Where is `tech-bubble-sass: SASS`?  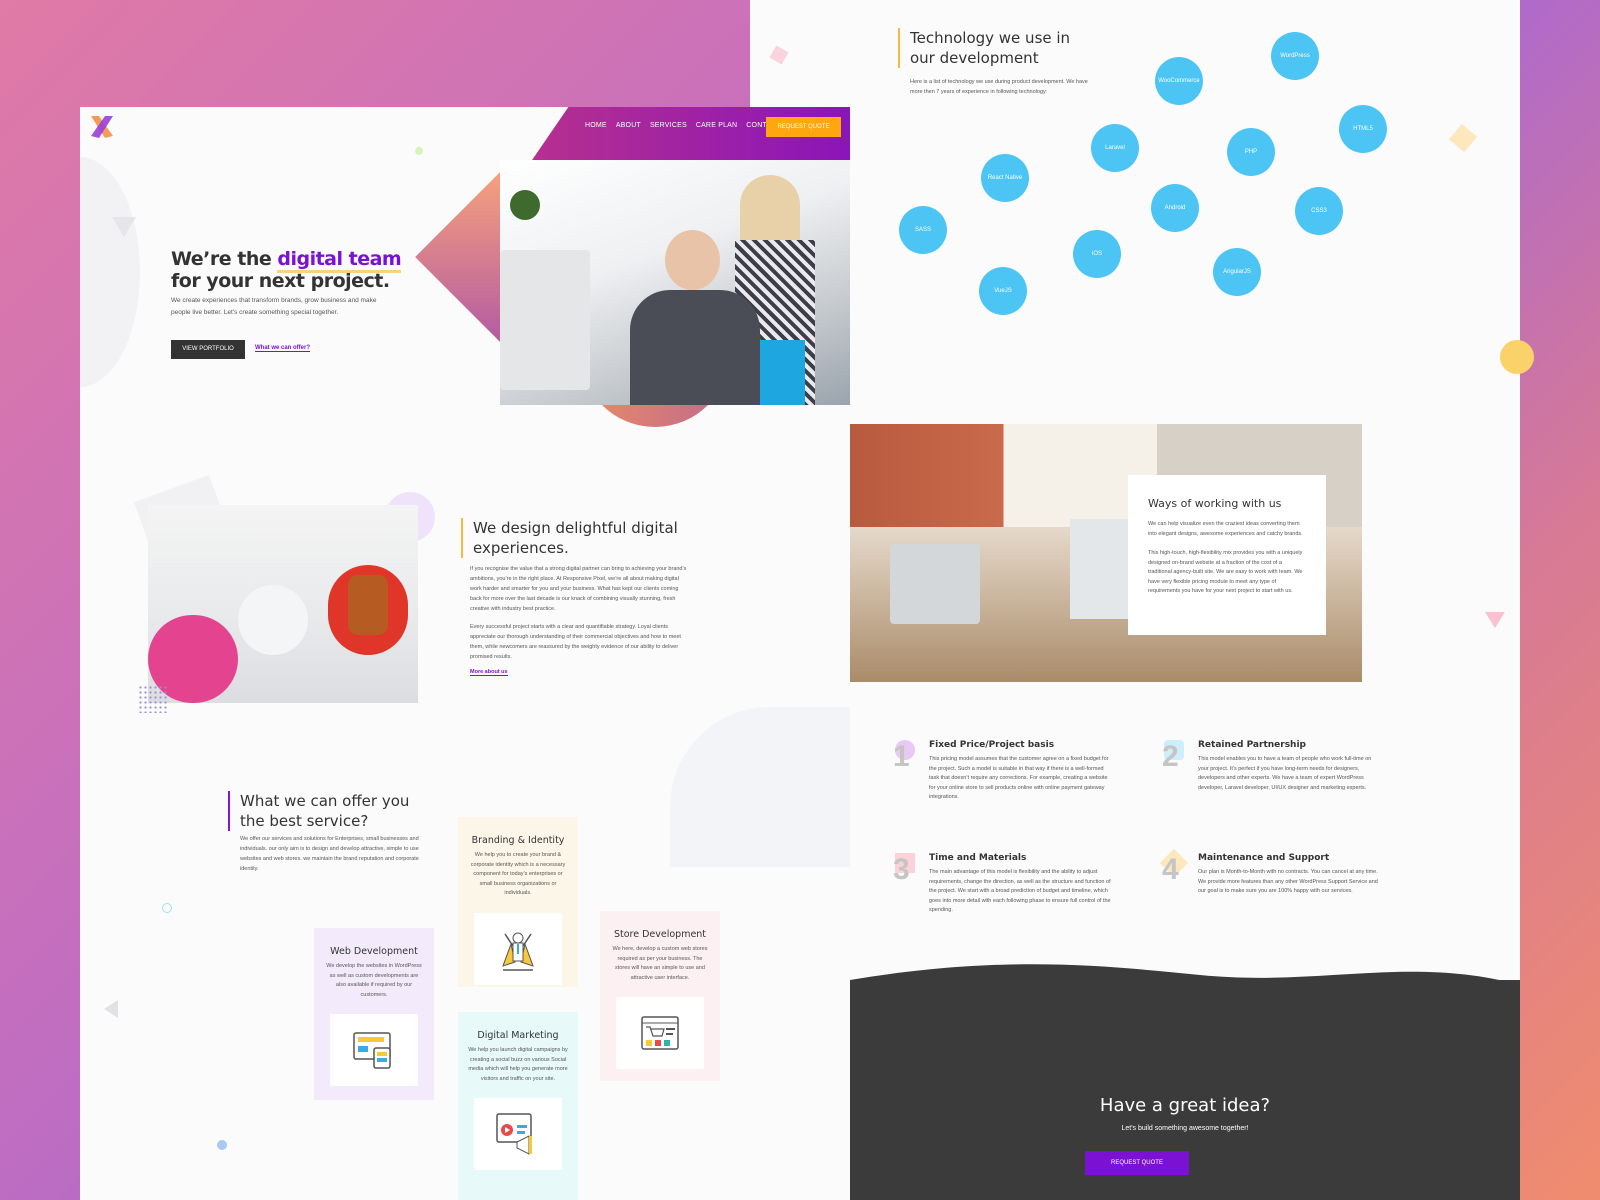
tech-bubble-sass: SASS is located at coordinates (923, 230).